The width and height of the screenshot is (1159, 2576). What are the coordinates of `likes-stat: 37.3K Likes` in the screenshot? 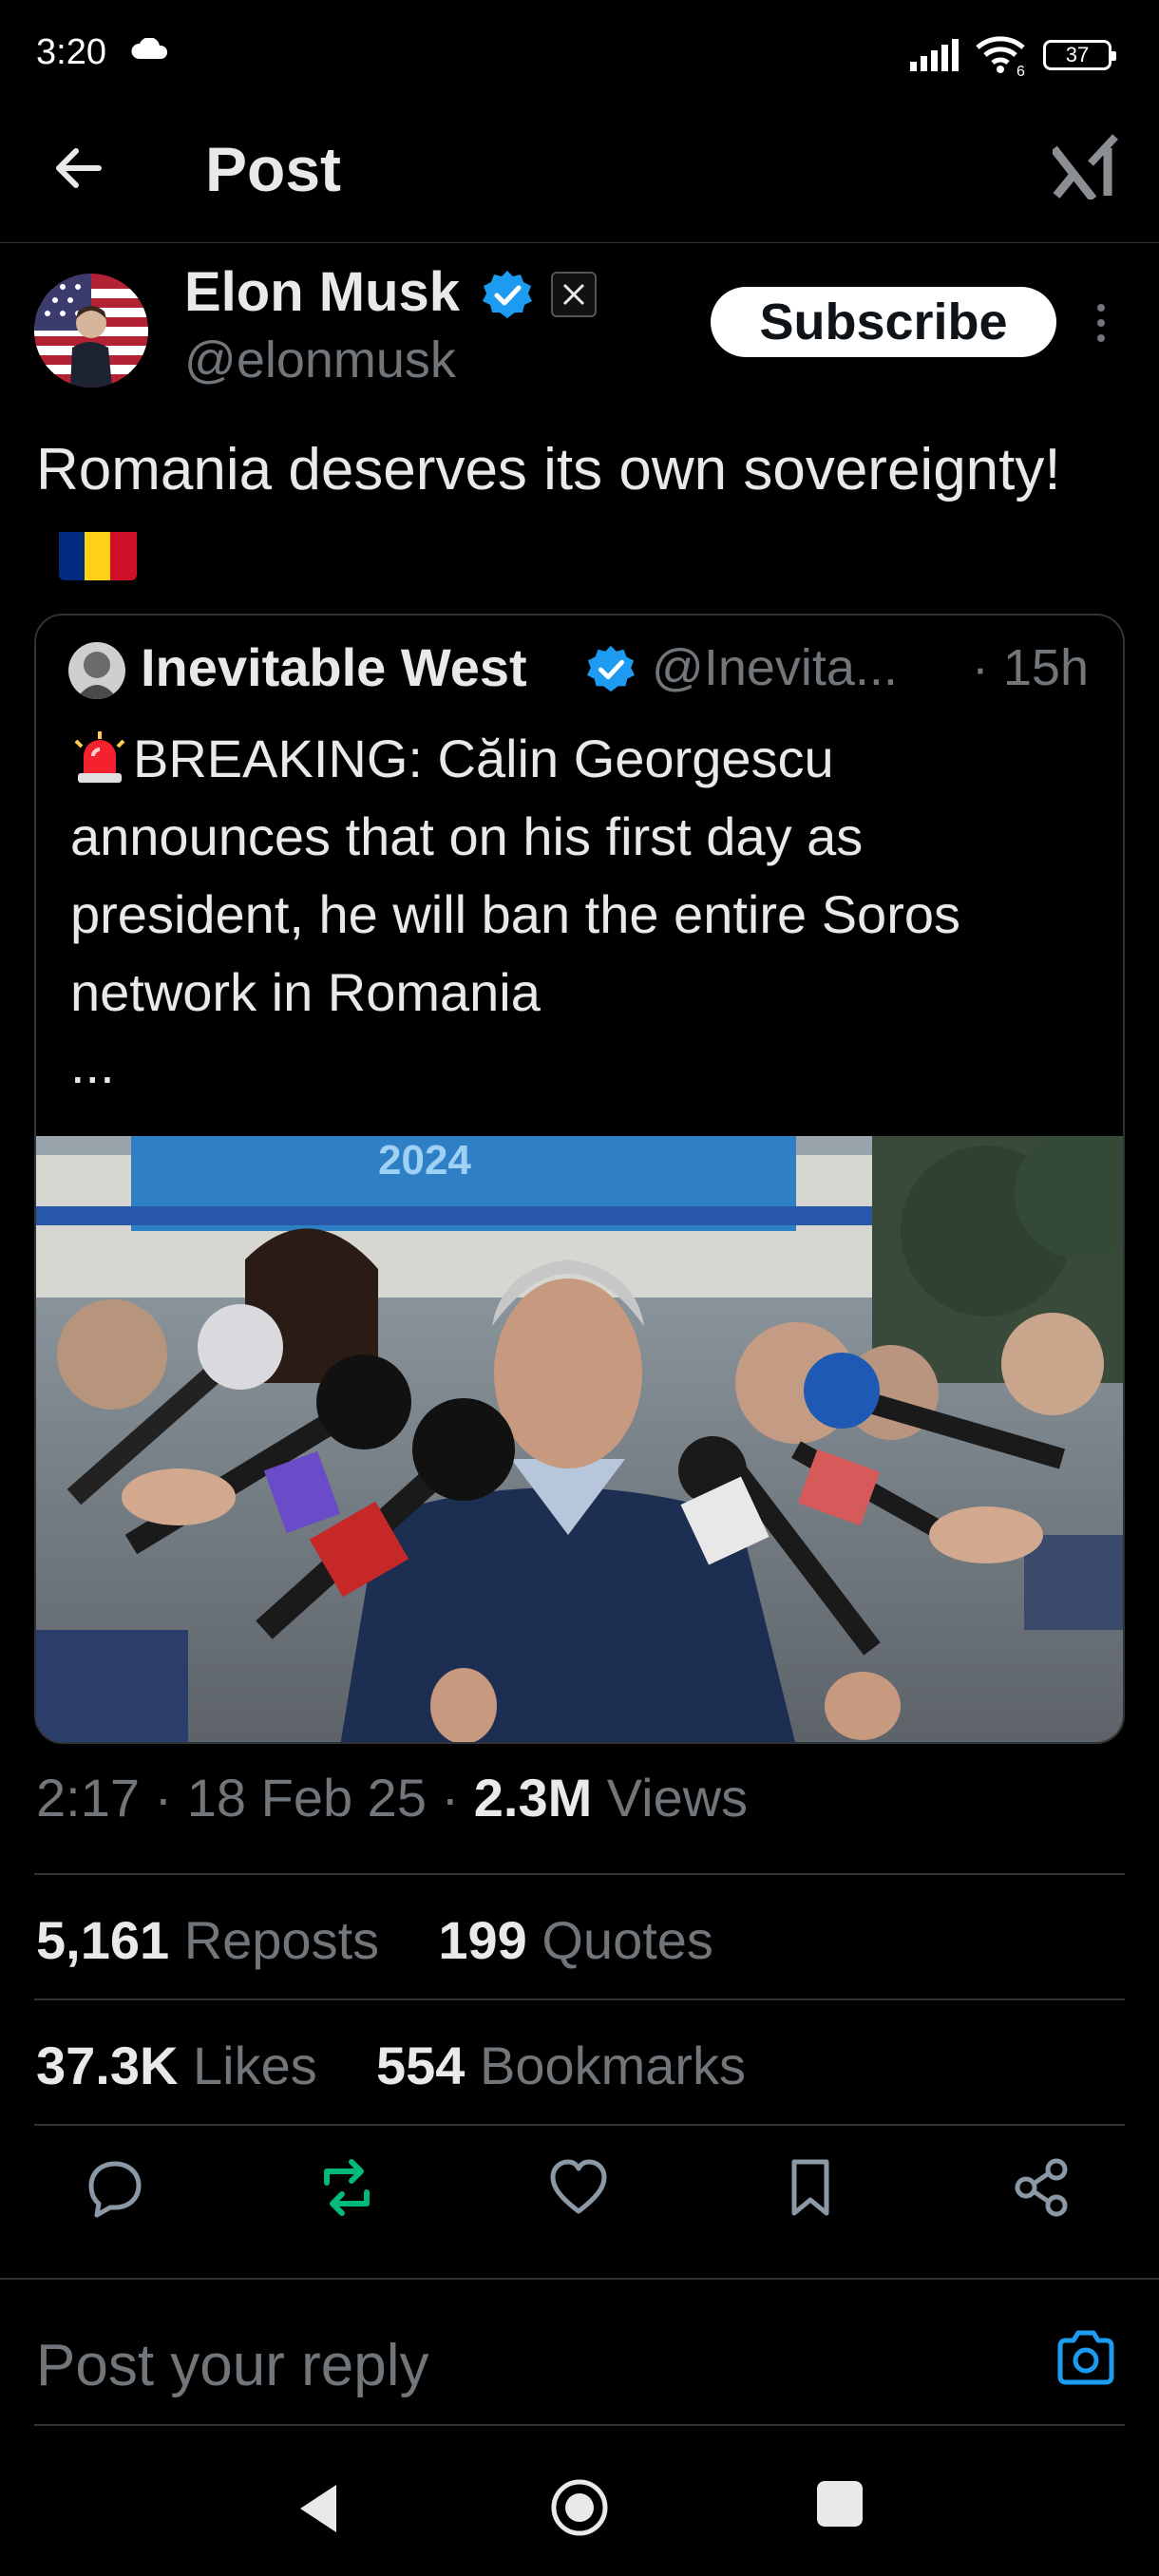 It's located at (176, 2065).